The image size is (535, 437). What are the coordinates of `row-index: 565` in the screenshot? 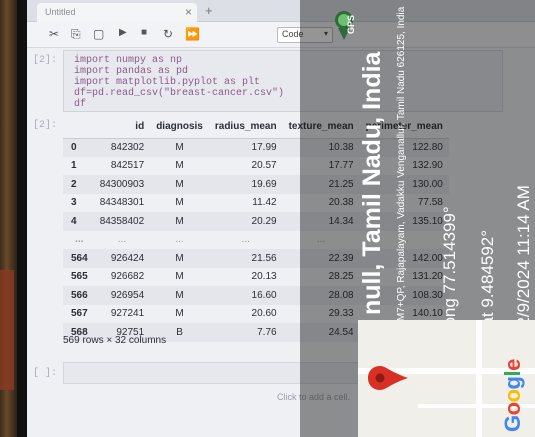 It's located at (79, 277).